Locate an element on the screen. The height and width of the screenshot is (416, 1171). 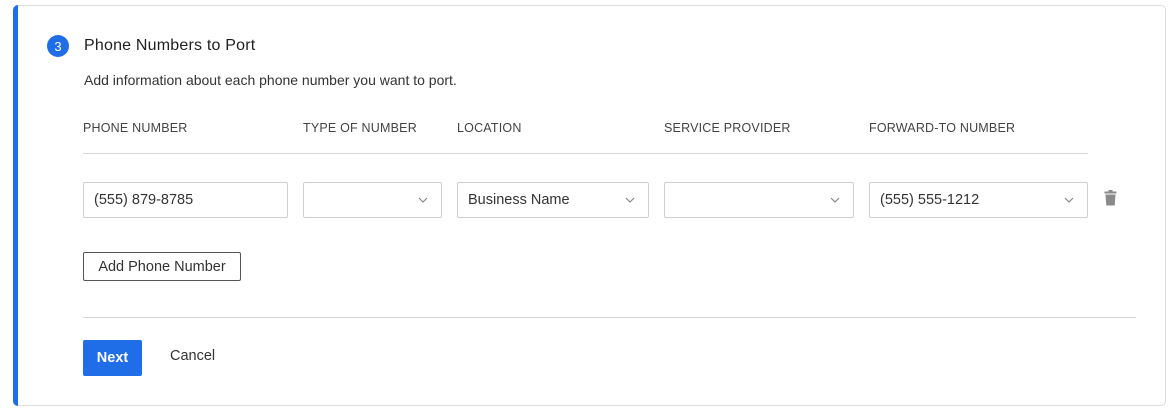
footer-divider is located at coordinates (609, 317).